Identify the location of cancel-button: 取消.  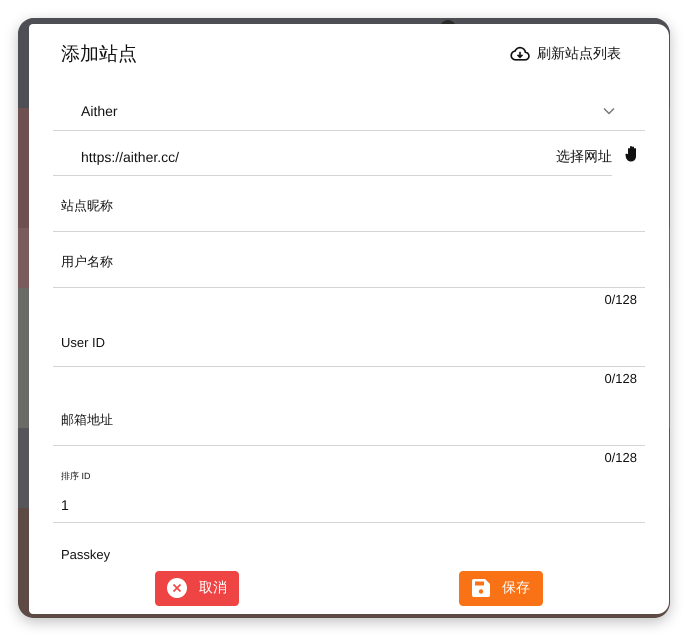
(197, 588).